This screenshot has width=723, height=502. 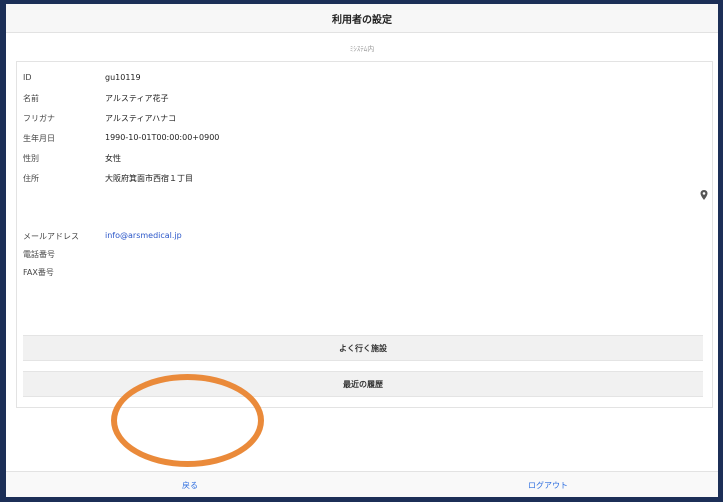 I want to click on field-furigana: フリガナ アルスティアハナコ, so click(x=364, y=118).